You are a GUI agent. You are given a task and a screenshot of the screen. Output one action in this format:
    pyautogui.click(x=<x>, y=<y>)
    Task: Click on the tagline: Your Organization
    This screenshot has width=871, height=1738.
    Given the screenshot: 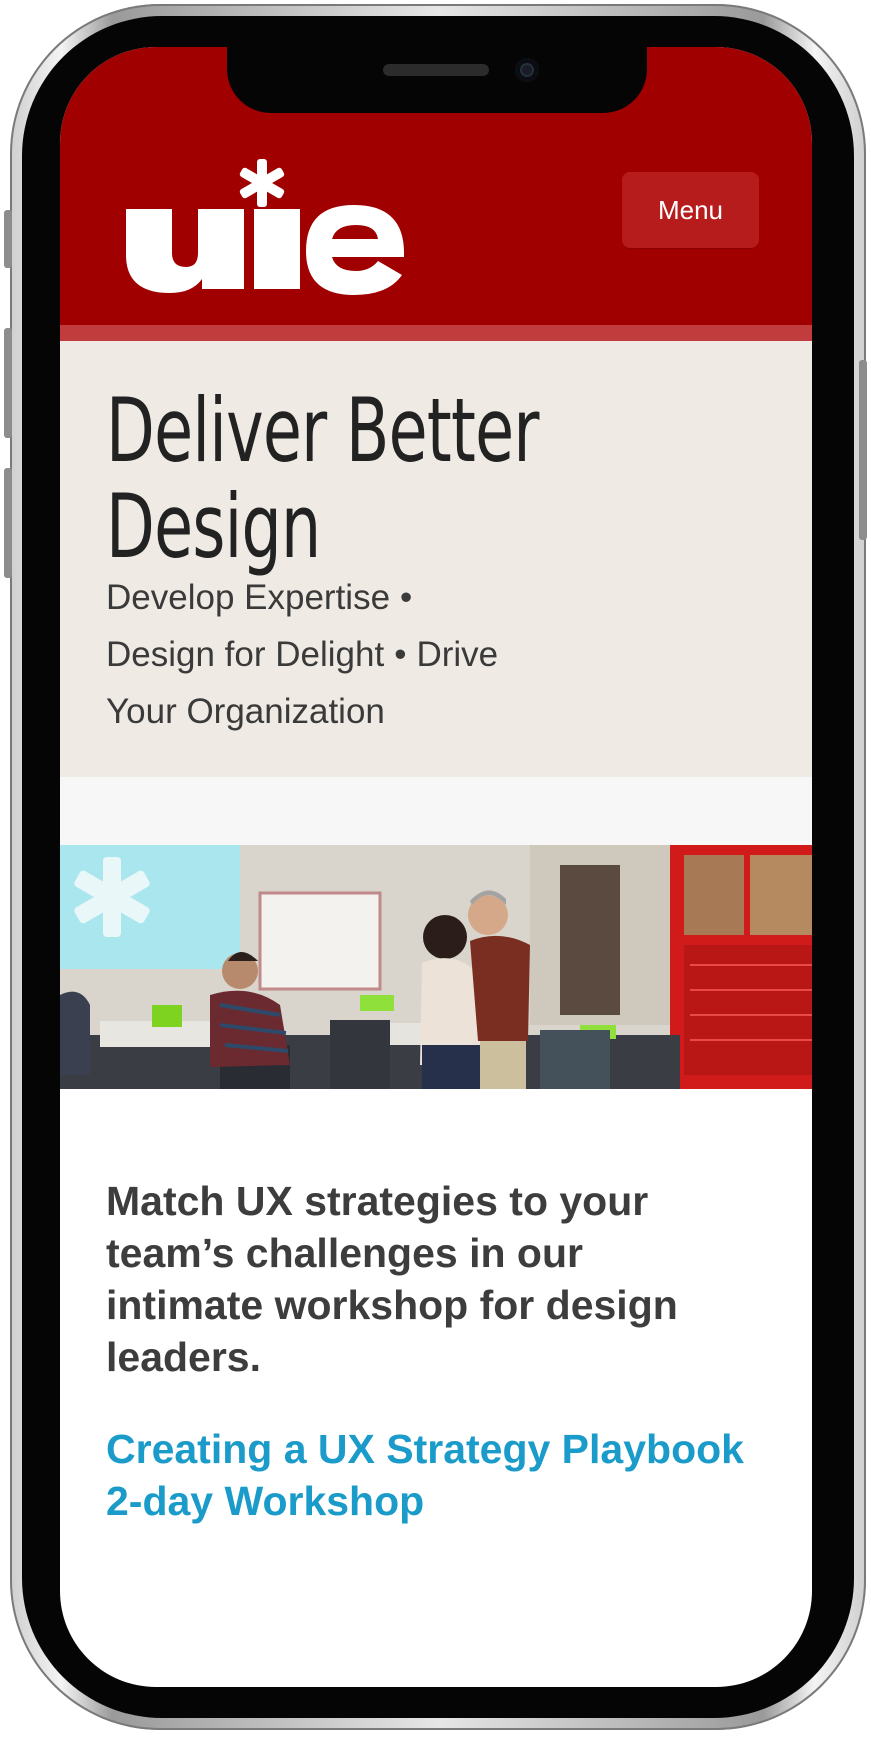 What is the action you would take?
    pyautogui.click(x=245, y=711)
    